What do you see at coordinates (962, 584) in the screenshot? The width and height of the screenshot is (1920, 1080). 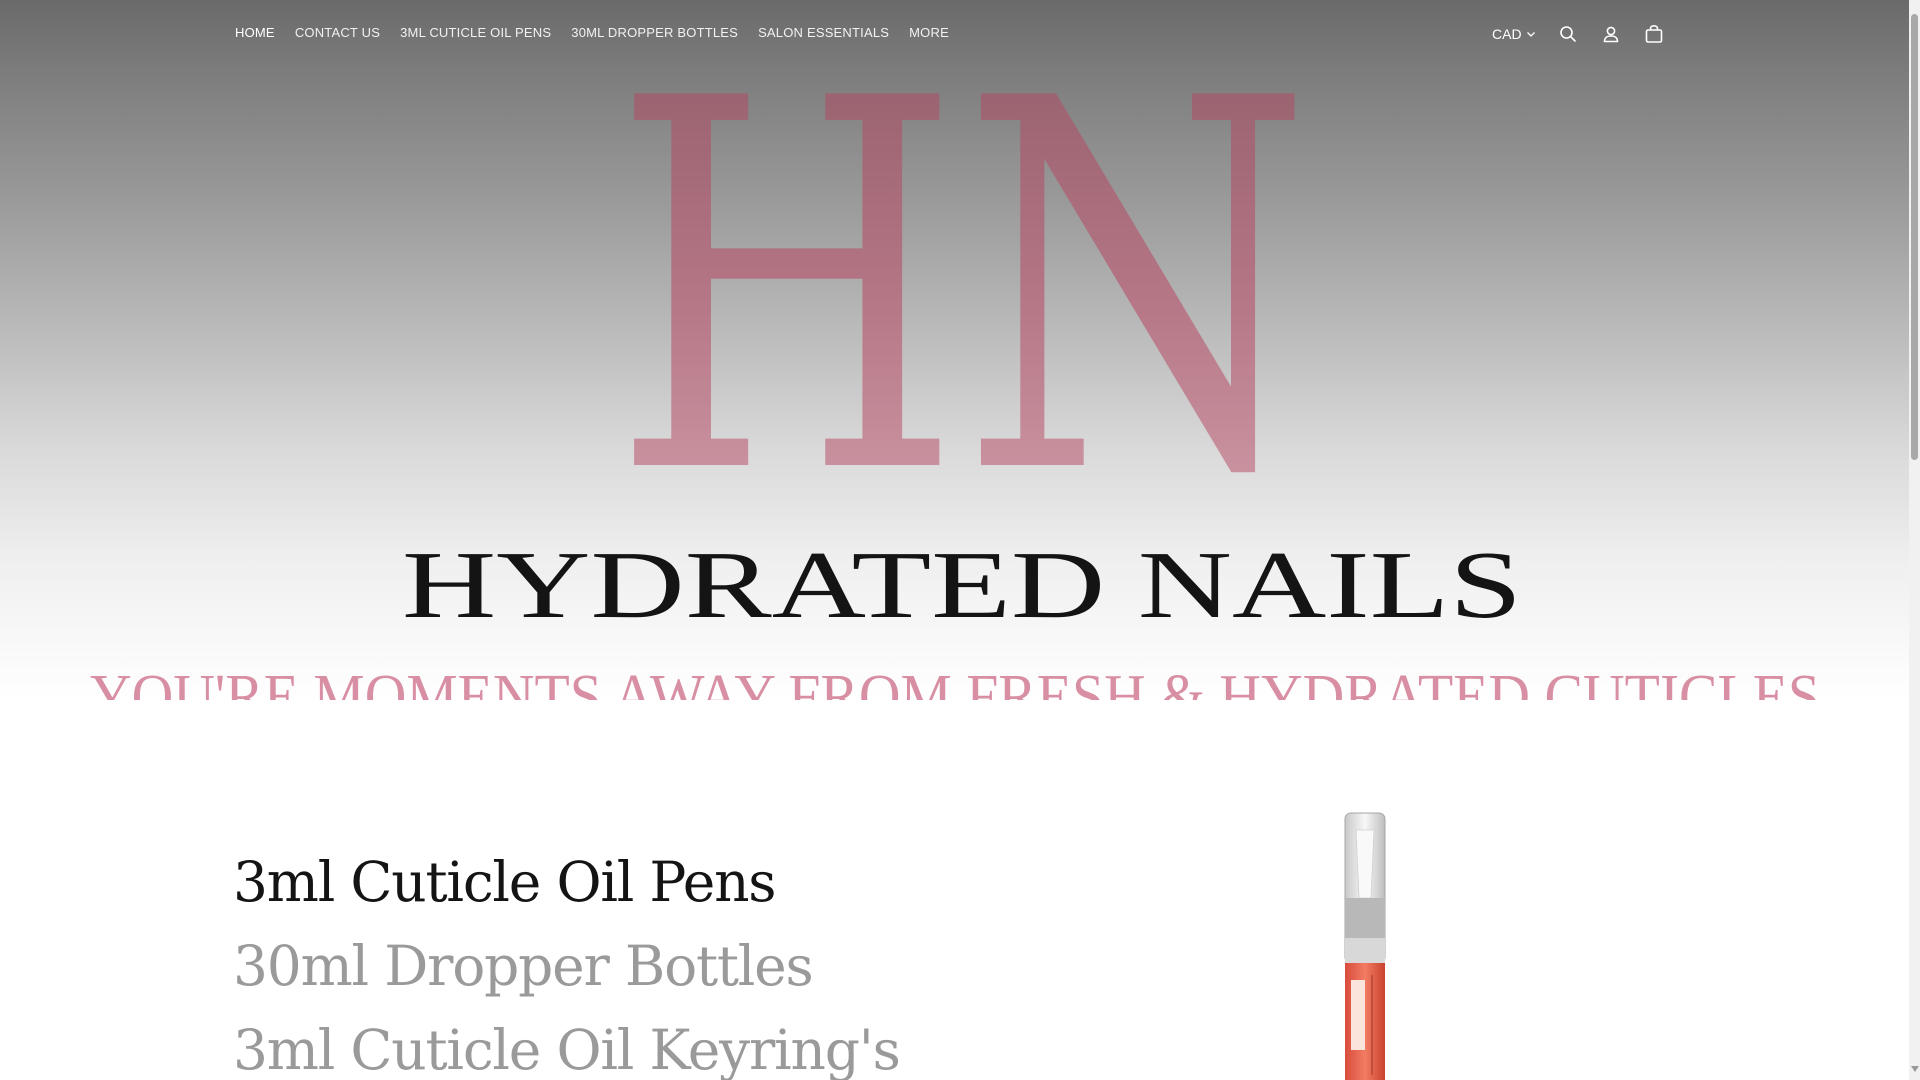 I see `hero-brand-name: HYDRATED NAILS` at bounding box center [962, 584].